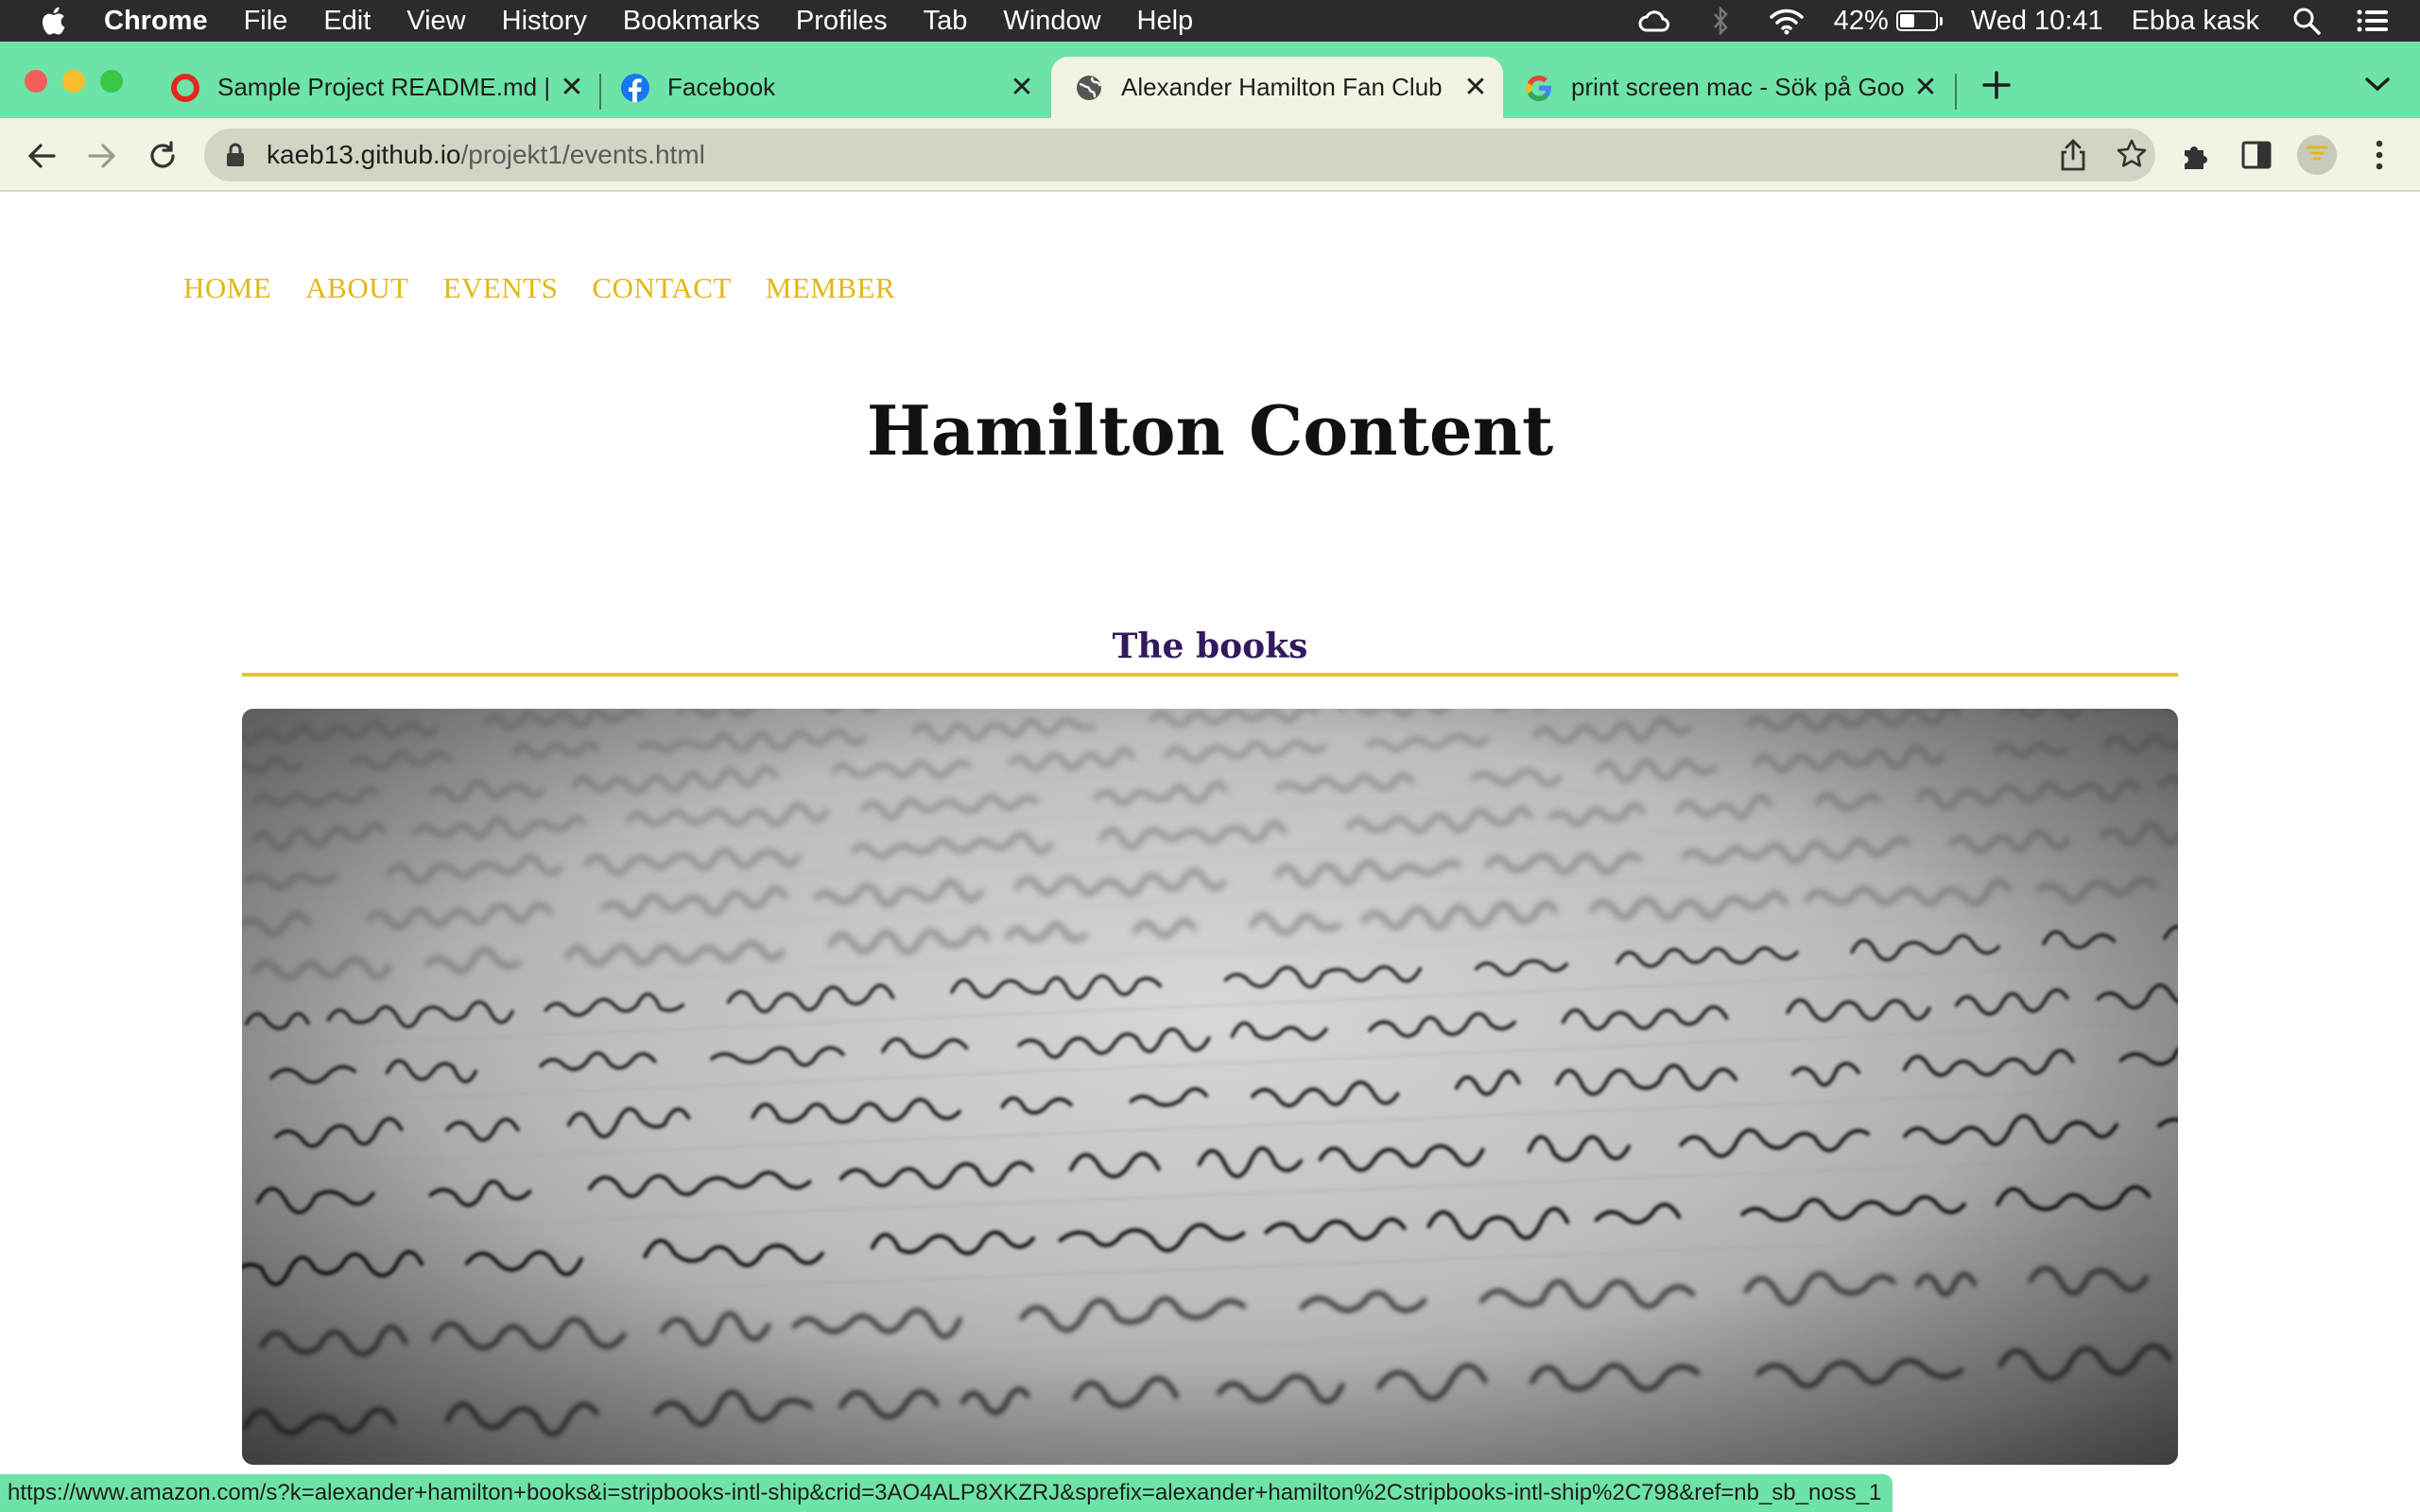 Image resolution: width=2420 pixels, height=1512 pixels. I want to click on battery-level-fill, so click(1907, 20).